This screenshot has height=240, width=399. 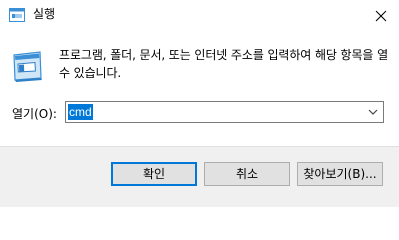 What do you see at coordinates (17, 15) in the screenshot?
I see `run-dialog-icon` at bounding box center [17, 15].